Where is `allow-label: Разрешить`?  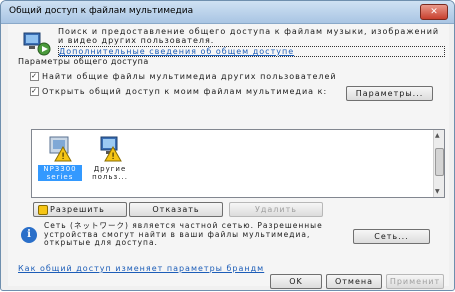
allow-label: Разрешить is located at coordinates (77, 209).